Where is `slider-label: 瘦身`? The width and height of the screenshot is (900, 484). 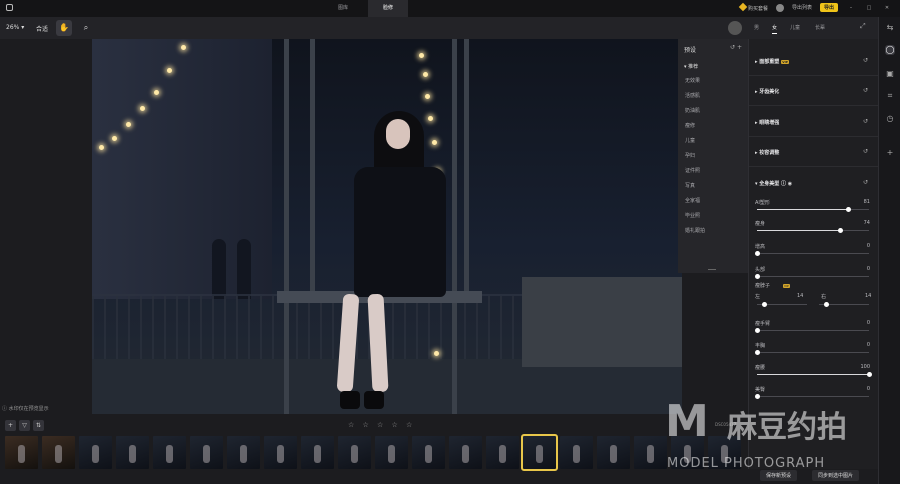 slider-label: 瘦身 is located at coordinates (760, 224).